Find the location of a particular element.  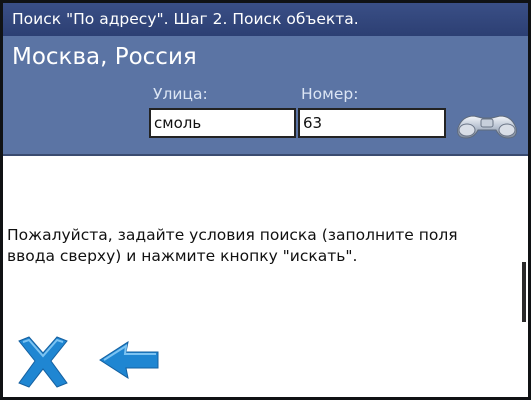

number-label: Номер: is located at coordinates (330, 94).